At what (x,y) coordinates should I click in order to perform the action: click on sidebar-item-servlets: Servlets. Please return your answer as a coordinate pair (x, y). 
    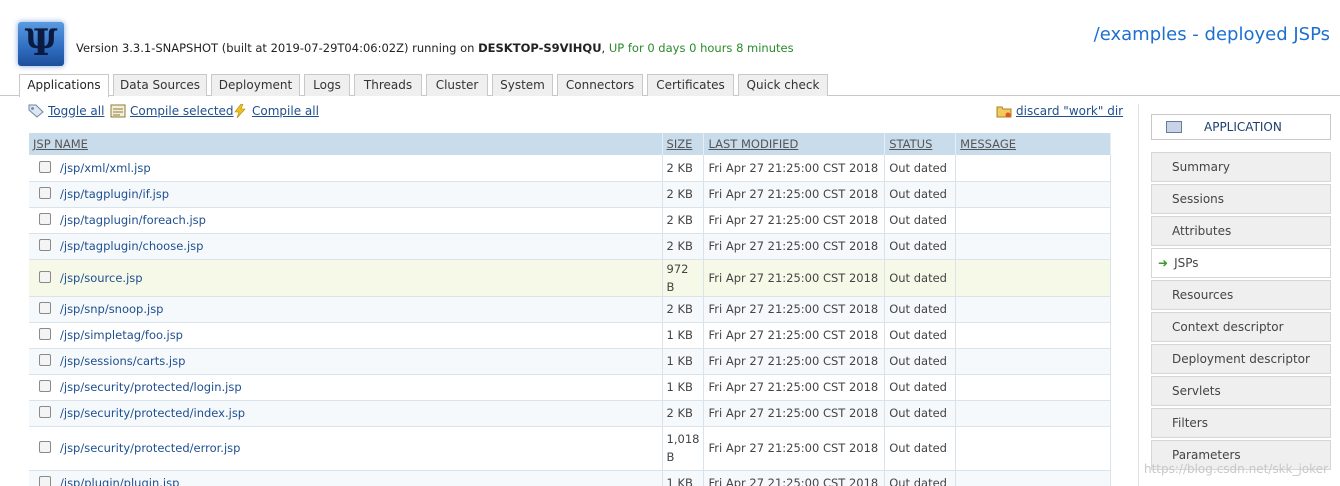
    Looking at the image, I should click on (1241, 391).